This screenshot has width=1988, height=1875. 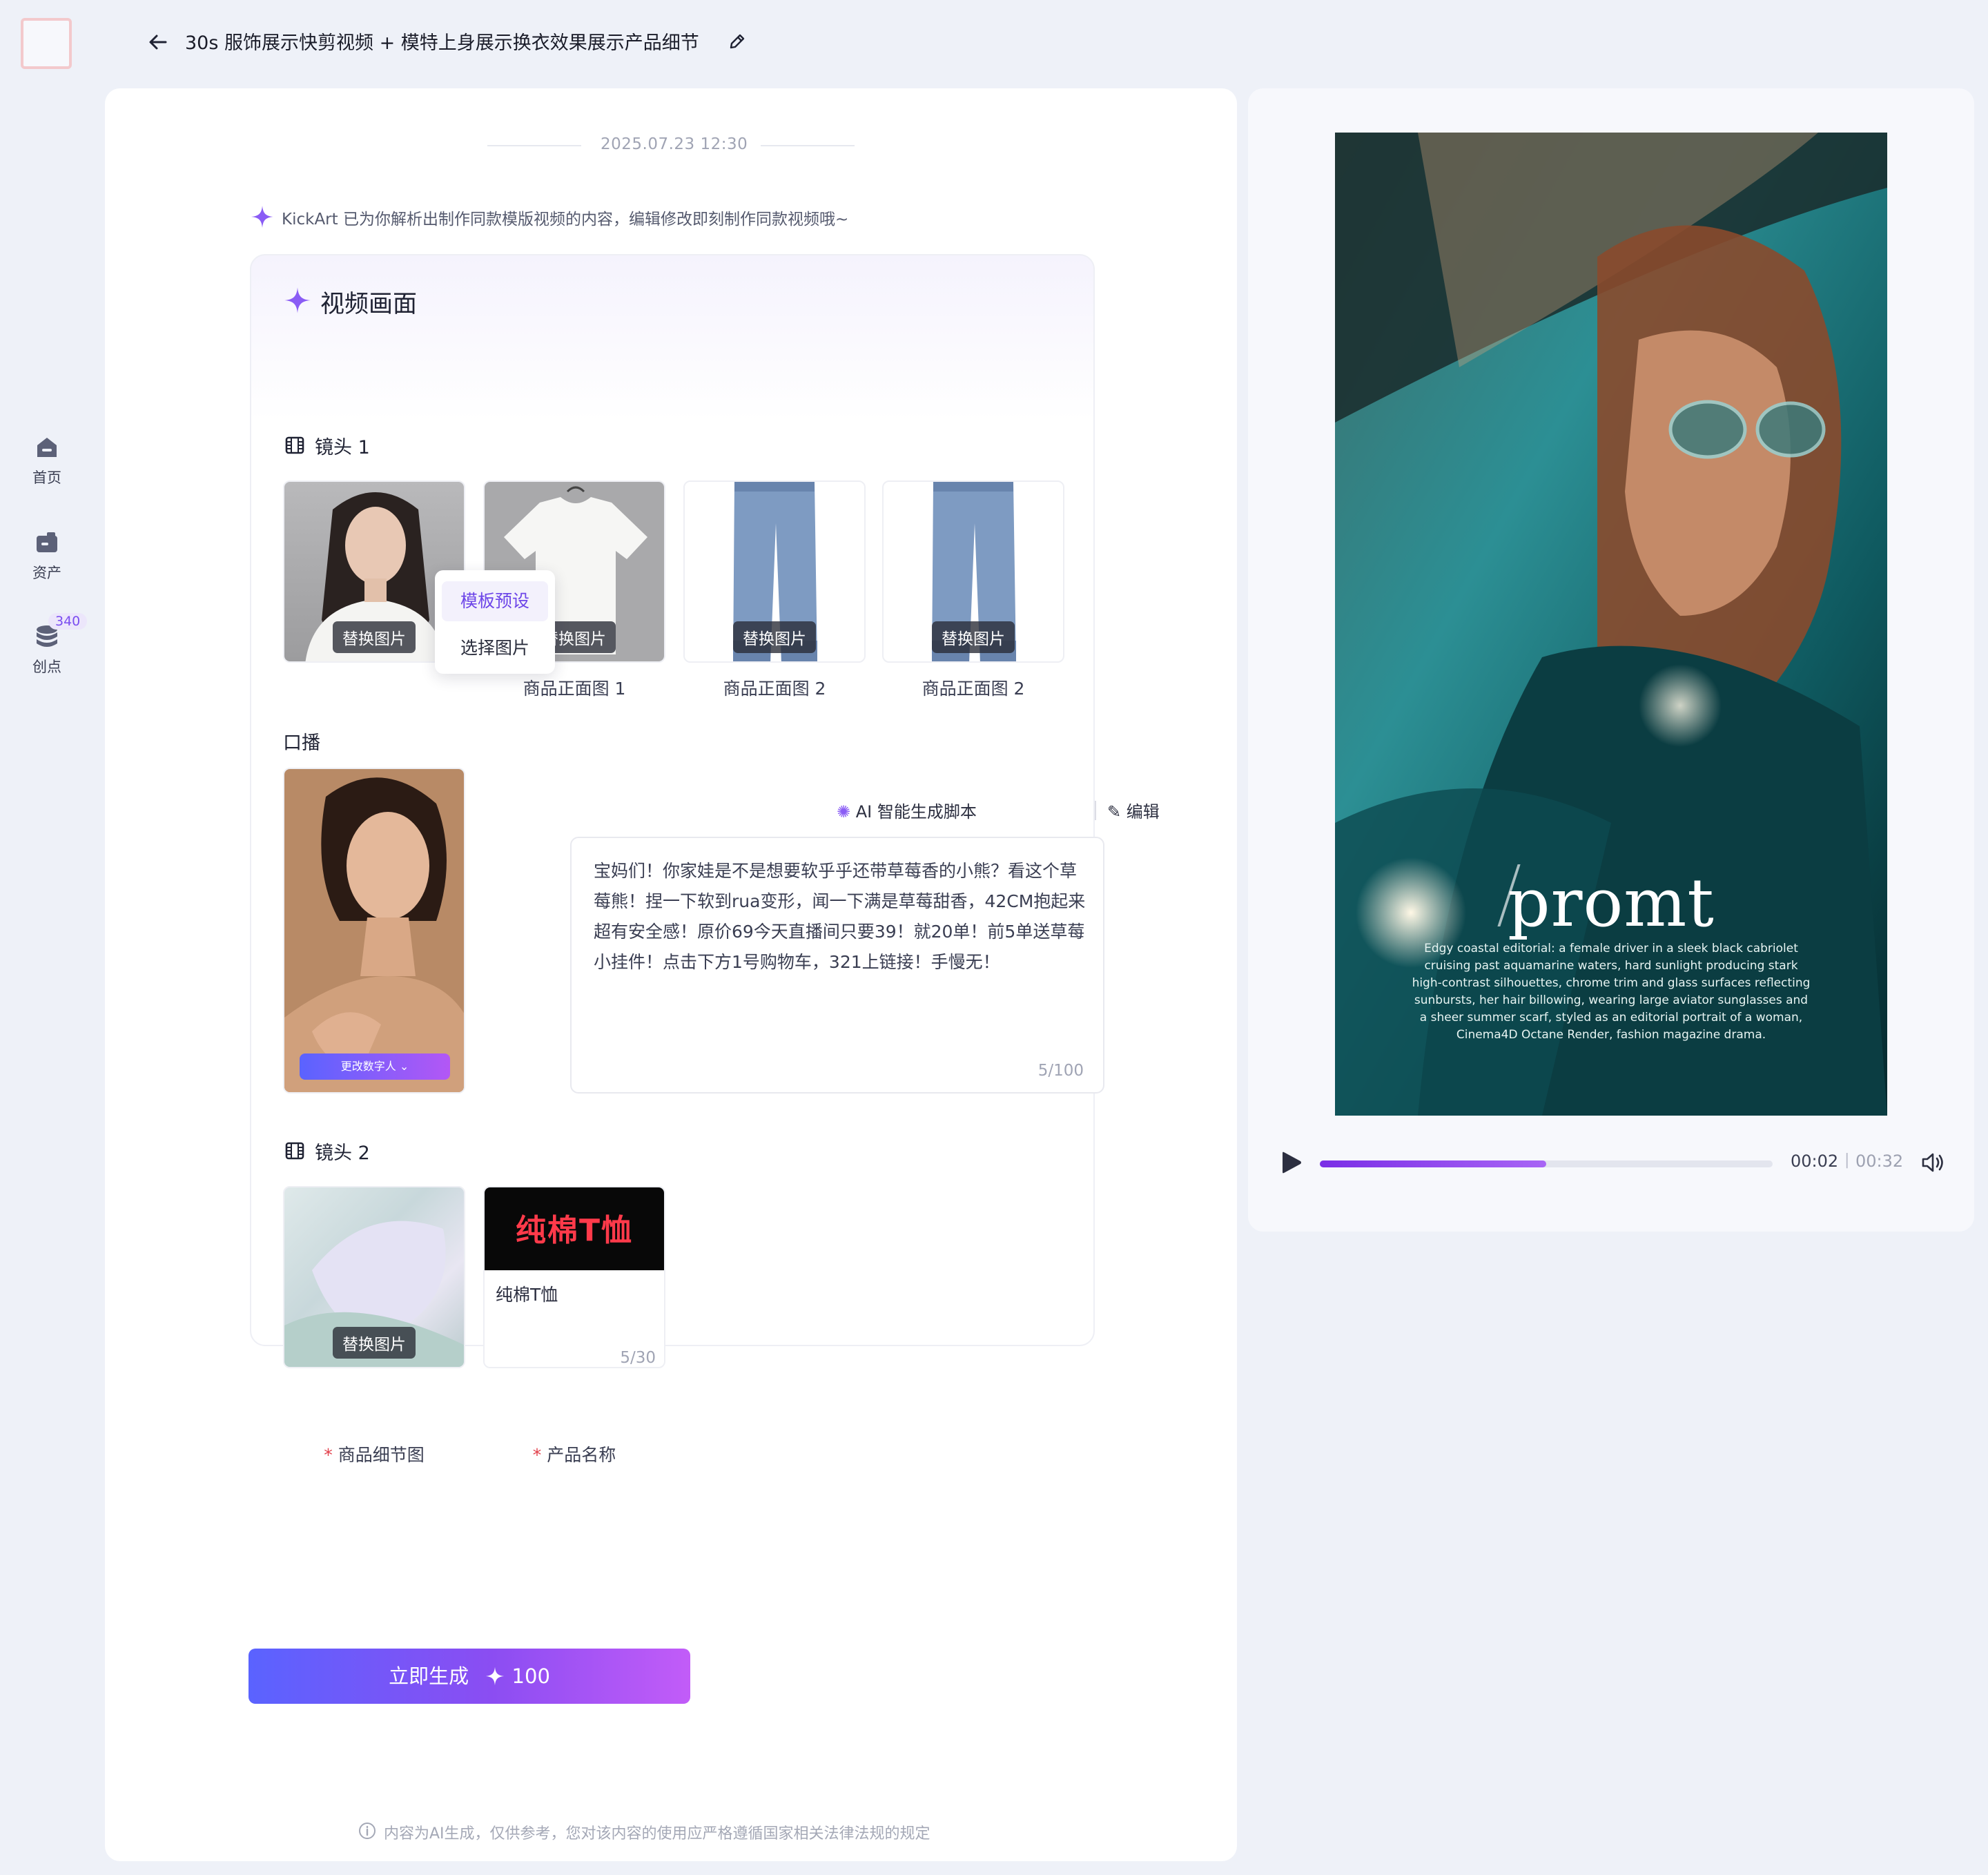 What do you see at coordinates (1933, 1162) in the screenshot?
I see `volume-icon` at bounding box center [1933, 1162].